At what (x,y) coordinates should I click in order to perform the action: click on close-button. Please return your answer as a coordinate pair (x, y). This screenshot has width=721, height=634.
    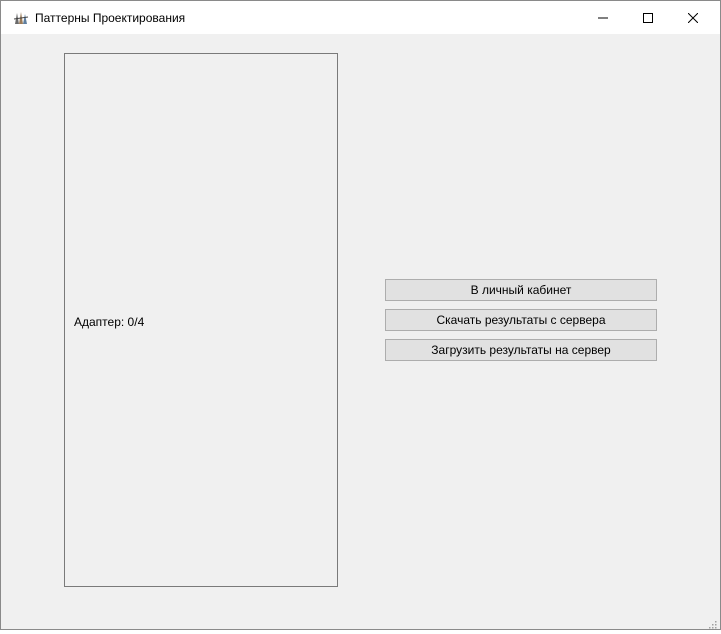
    Looking at the image, I should click on (693, 17).